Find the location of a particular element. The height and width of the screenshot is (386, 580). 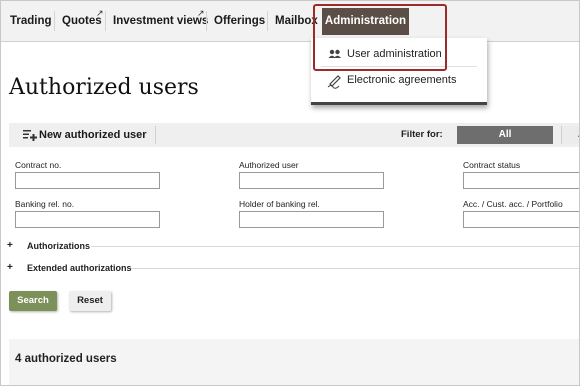

menu-item-electronic-agreements: Electronic agreements is located at coordinates (399, 80).